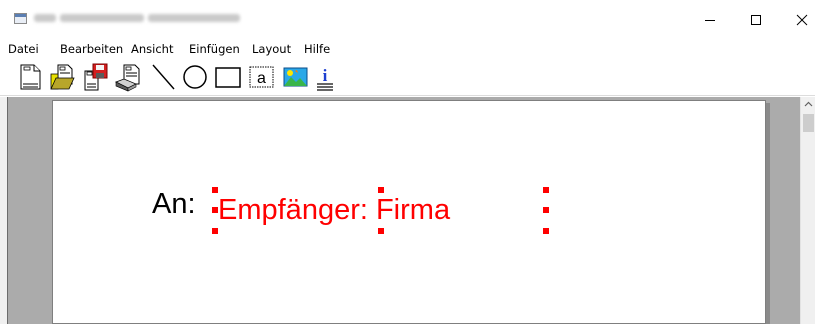 The image size is (815, 324). What do you see at coordinates (91, 49) in the screenshot?
I see `menu-bearbeiten: Bearbeiten` at bounding box center [91, 49].